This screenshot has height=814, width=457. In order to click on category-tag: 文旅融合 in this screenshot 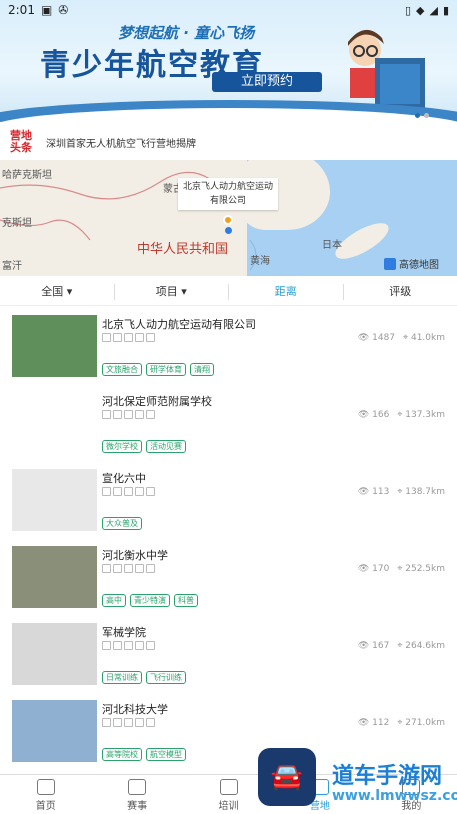, I will do `click(122, 369)`.